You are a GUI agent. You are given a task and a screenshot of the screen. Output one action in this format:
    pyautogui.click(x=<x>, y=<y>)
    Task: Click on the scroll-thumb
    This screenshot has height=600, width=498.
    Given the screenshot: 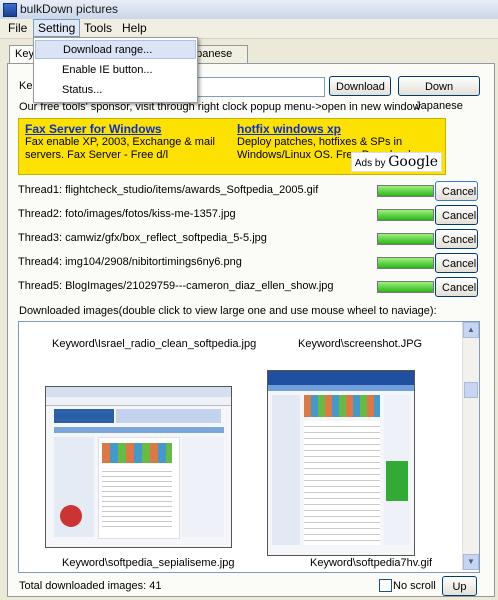 What is the action you would take?
    pyautogui.click(x=471, y=390)
    